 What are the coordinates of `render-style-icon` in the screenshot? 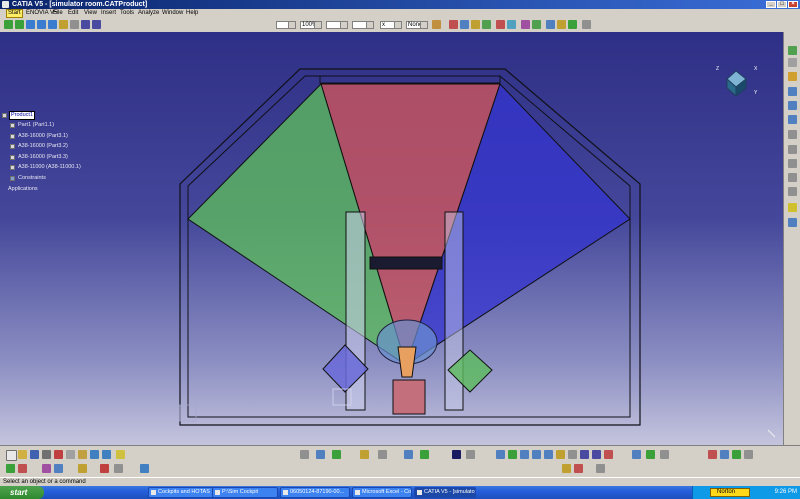 It's located at (456, 454).